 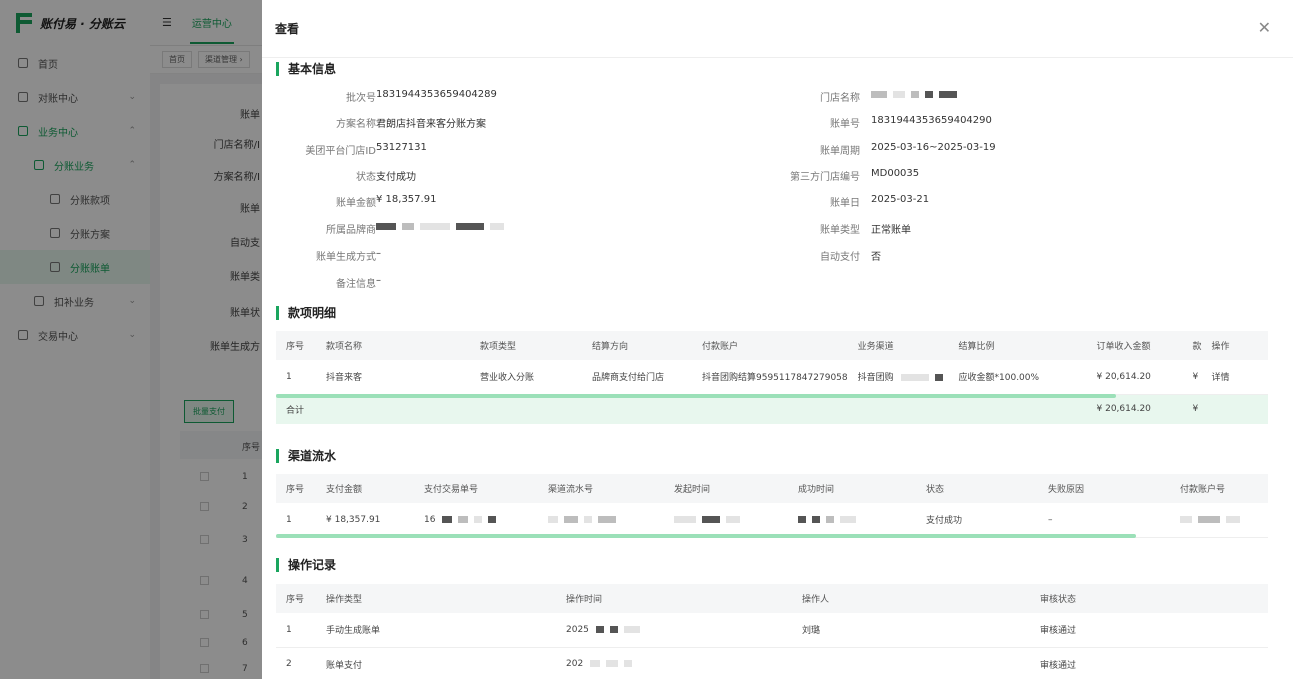 What do you see at coordinates (1149, 598) in the screenshot?
I see `col-header: 审核状态` at bounding box center [1149, 598].